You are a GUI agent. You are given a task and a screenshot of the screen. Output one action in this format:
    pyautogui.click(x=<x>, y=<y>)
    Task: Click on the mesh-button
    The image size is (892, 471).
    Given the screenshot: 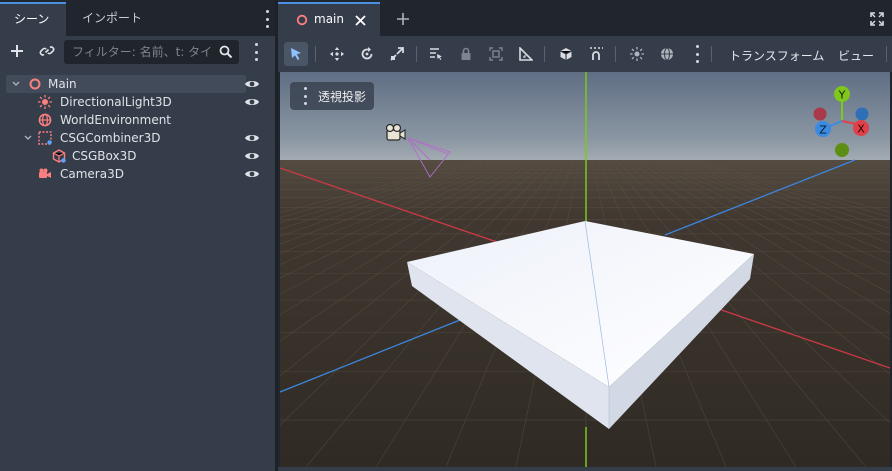 What is the action you would take?
    pyautogui.click(x=566, y=54)
    